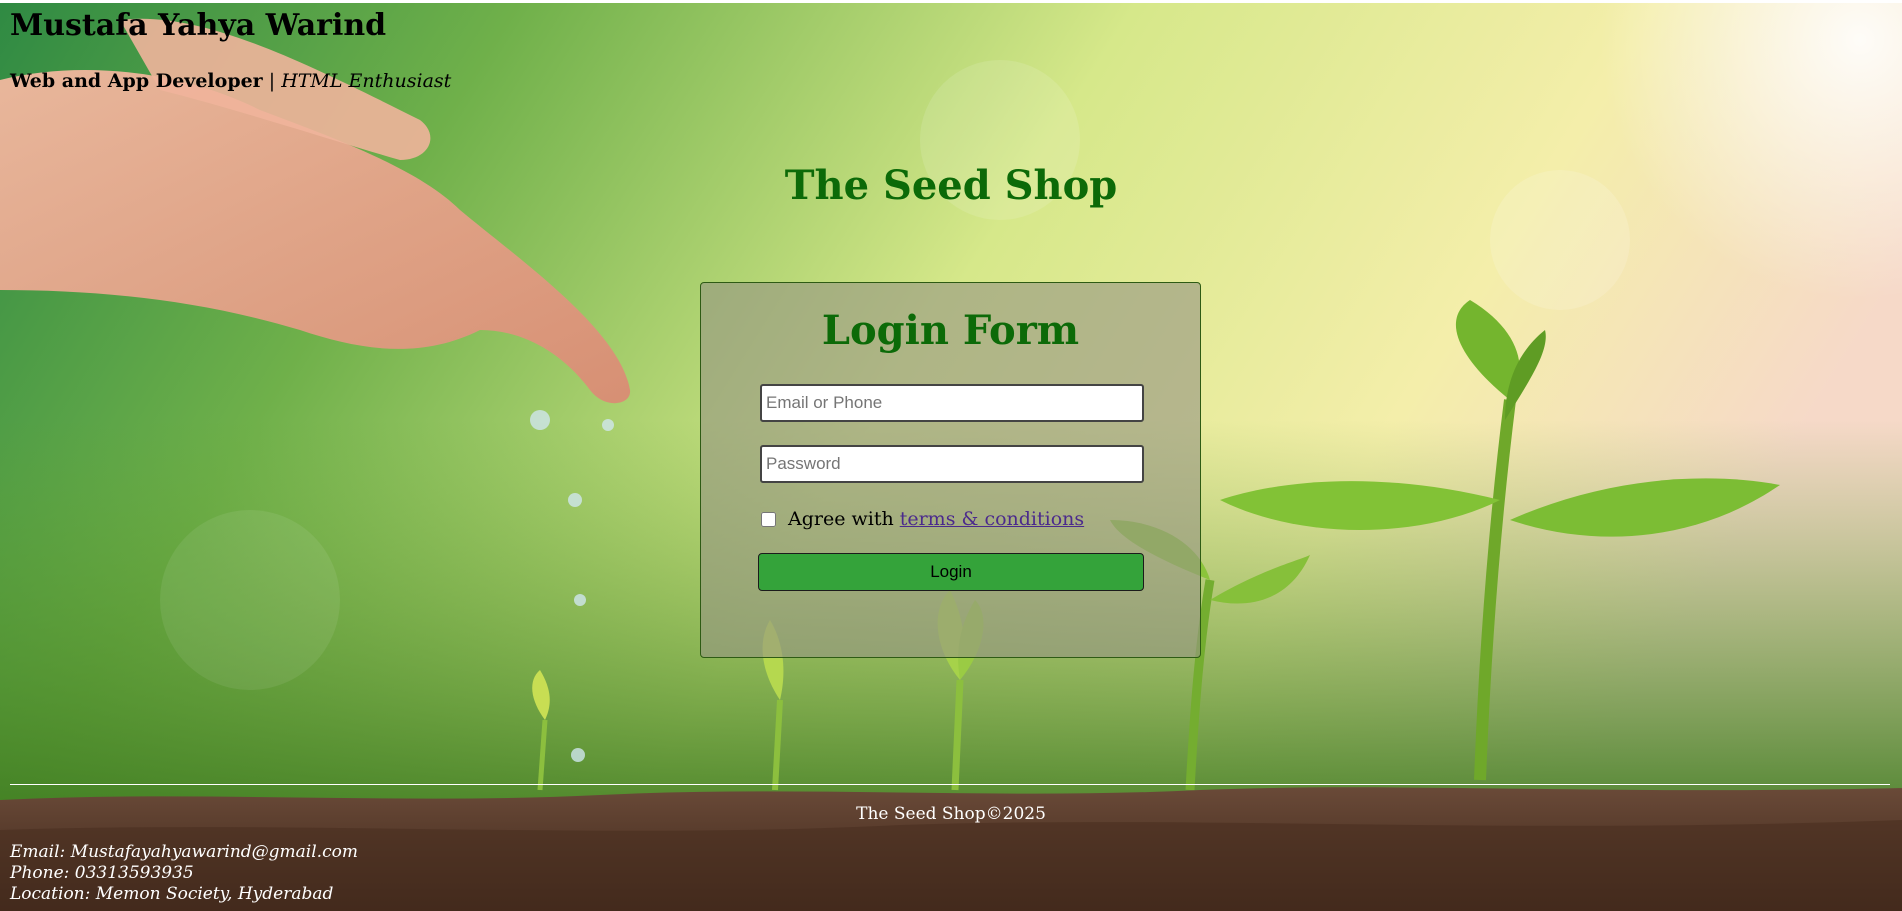  Describe the element at coordinates (198, 25) in the screenshot. I see `author-name: Mustafa Yahya Warind` at that location.